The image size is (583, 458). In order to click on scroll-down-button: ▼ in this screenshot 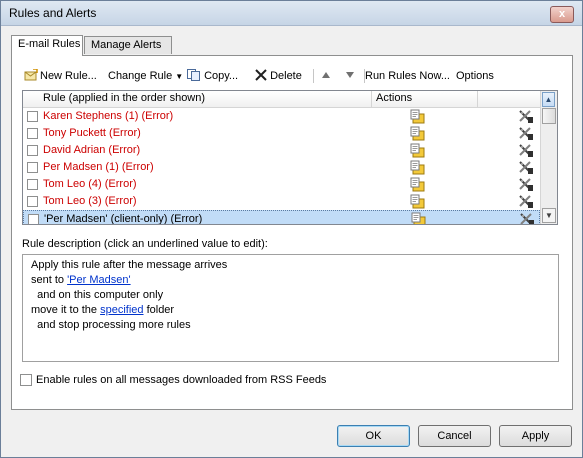, I will do `click(549, 215)`.